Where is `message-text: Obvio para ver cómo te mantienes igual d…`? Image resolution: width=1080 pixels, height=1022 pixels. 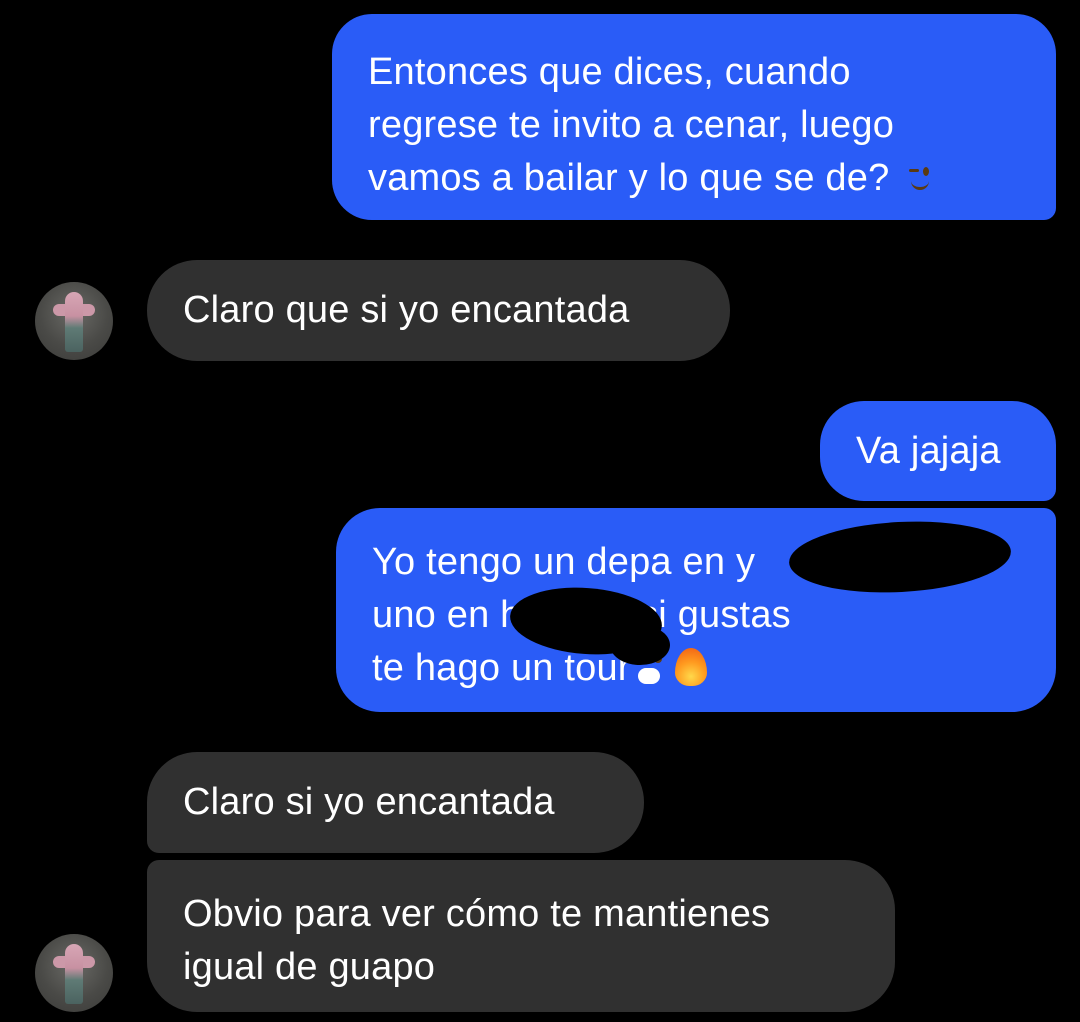
message-text: Obvio para ver cómo te mantienes igual d… is located at coordinates (477, 940).